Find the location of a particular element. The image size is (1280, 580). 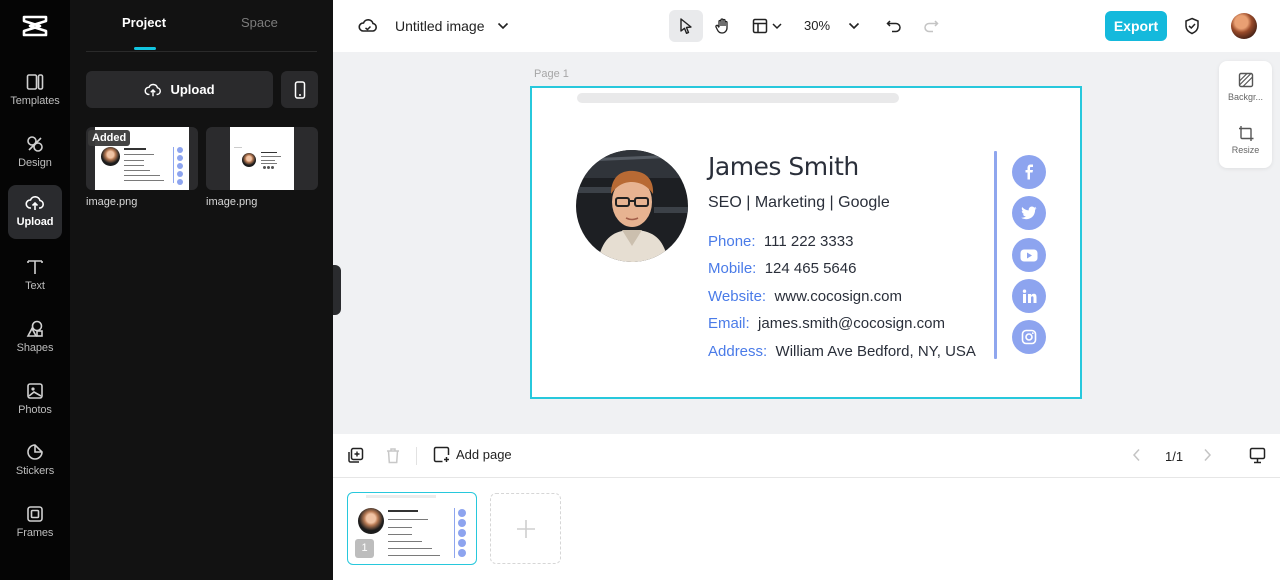

title-dropdown-button is located at coordinates (503, 26).